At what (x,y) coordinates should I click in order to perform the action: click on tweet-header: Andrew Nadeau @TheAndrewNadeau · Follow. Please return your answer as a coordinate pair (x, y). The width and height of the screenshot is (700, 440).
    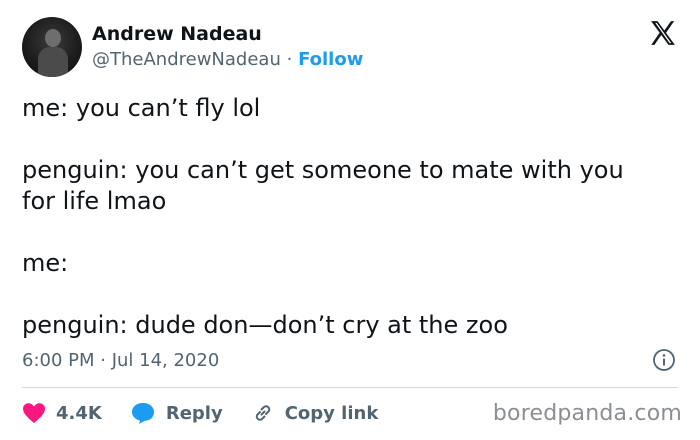
    Looking at the image, I should click on (192, 47).